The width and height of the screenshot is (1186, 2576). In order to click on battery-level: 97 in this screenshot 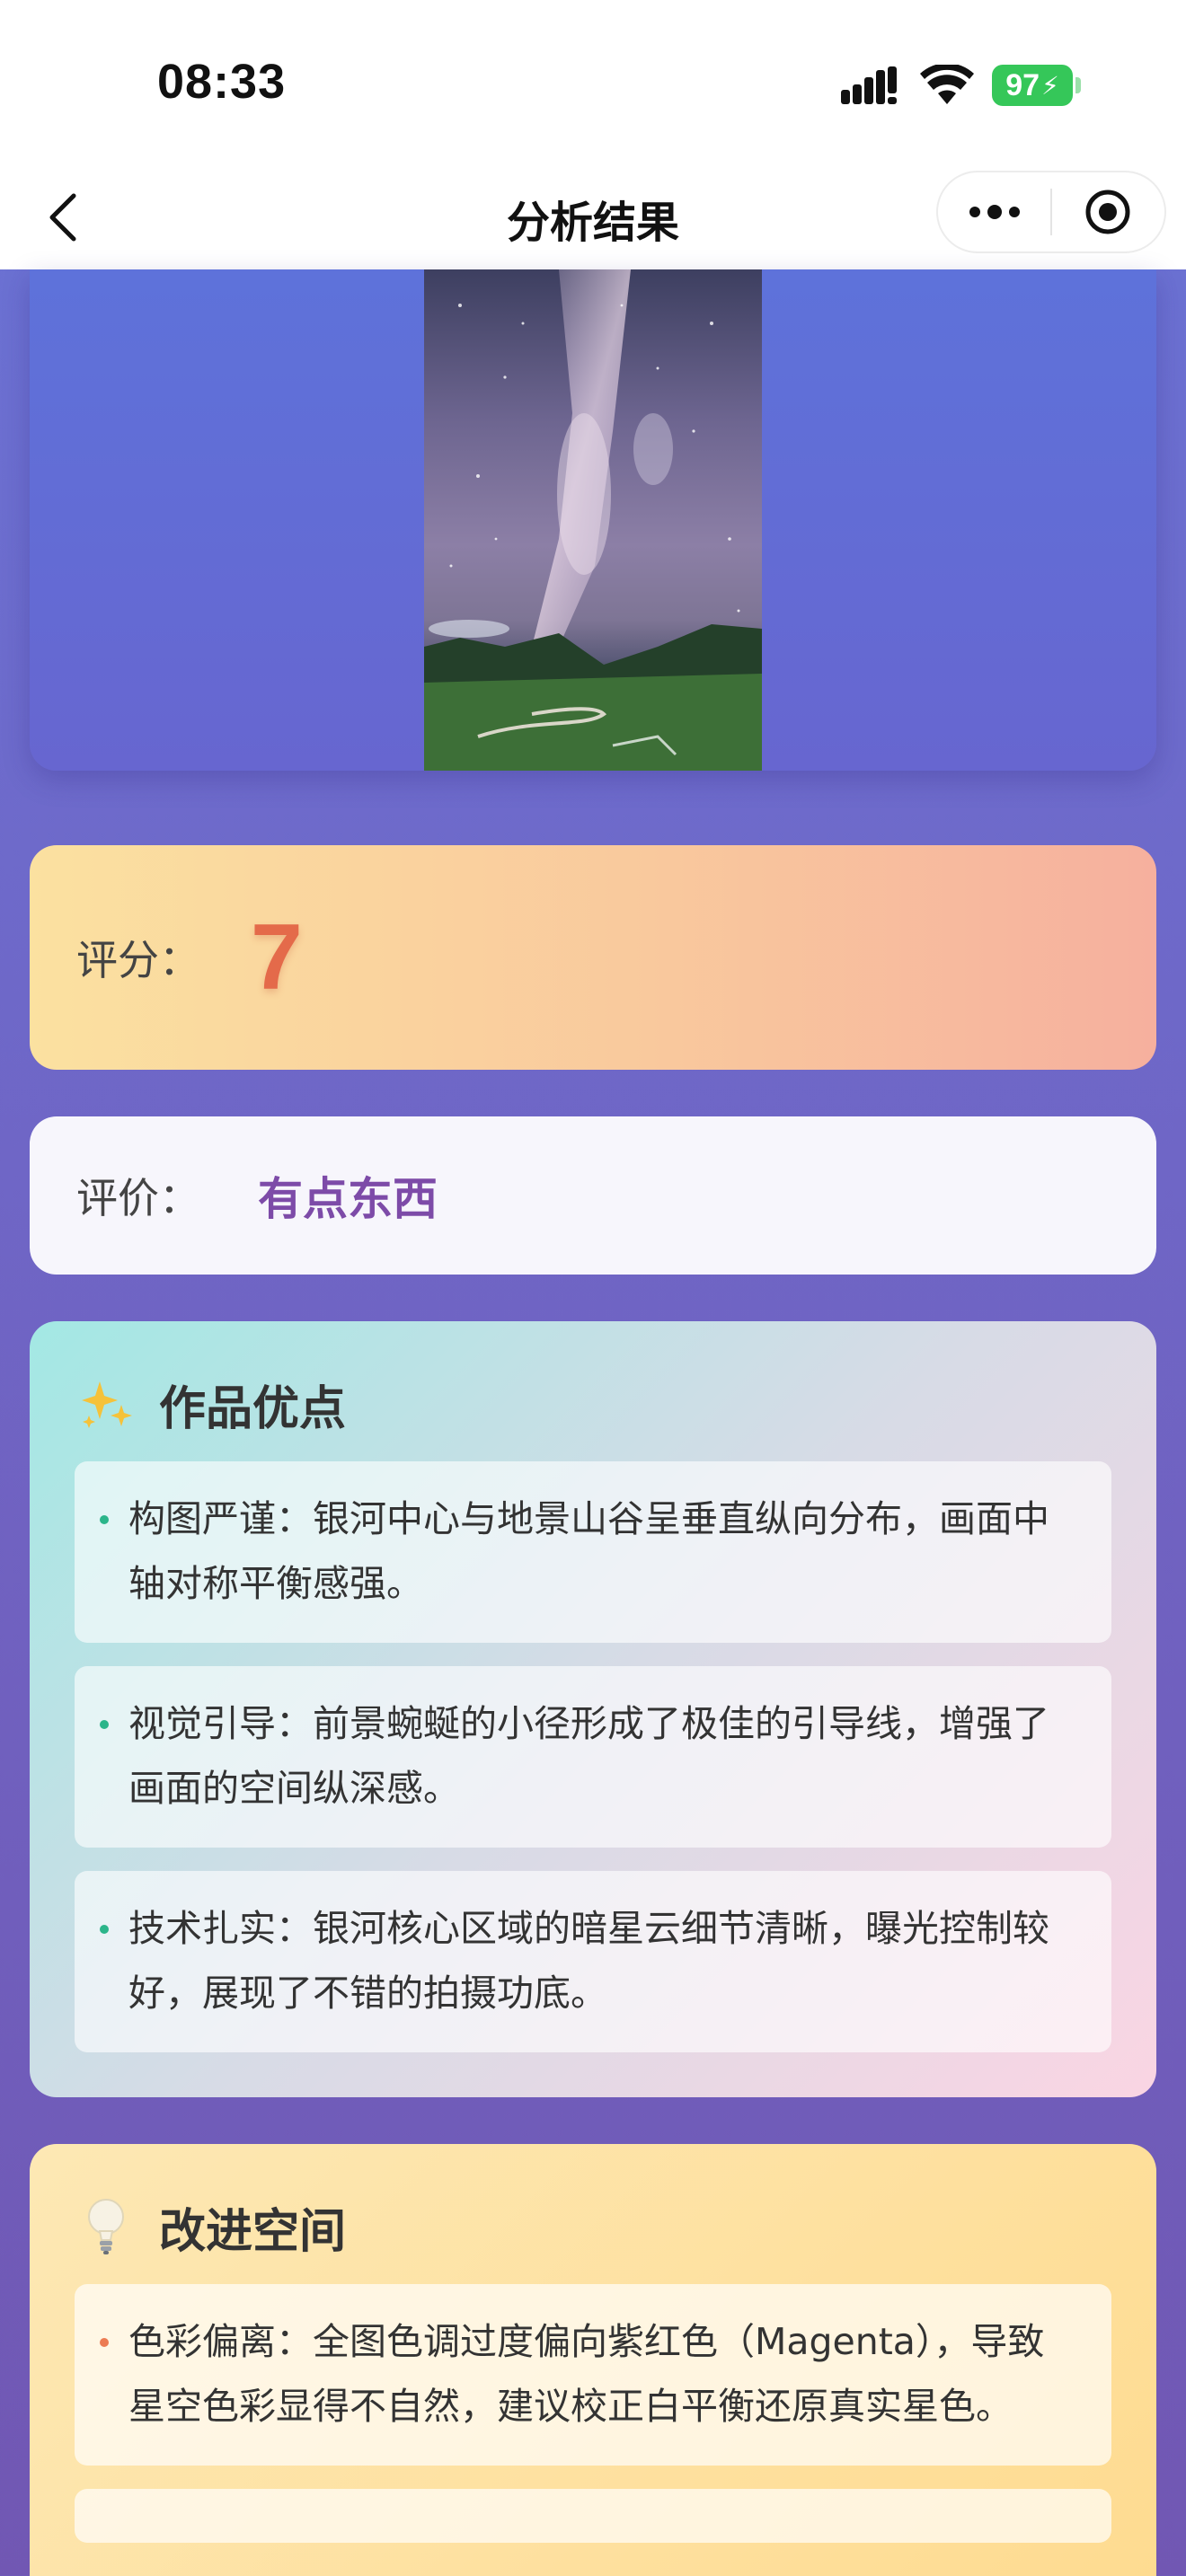, I will do `click(1022, 84)`.